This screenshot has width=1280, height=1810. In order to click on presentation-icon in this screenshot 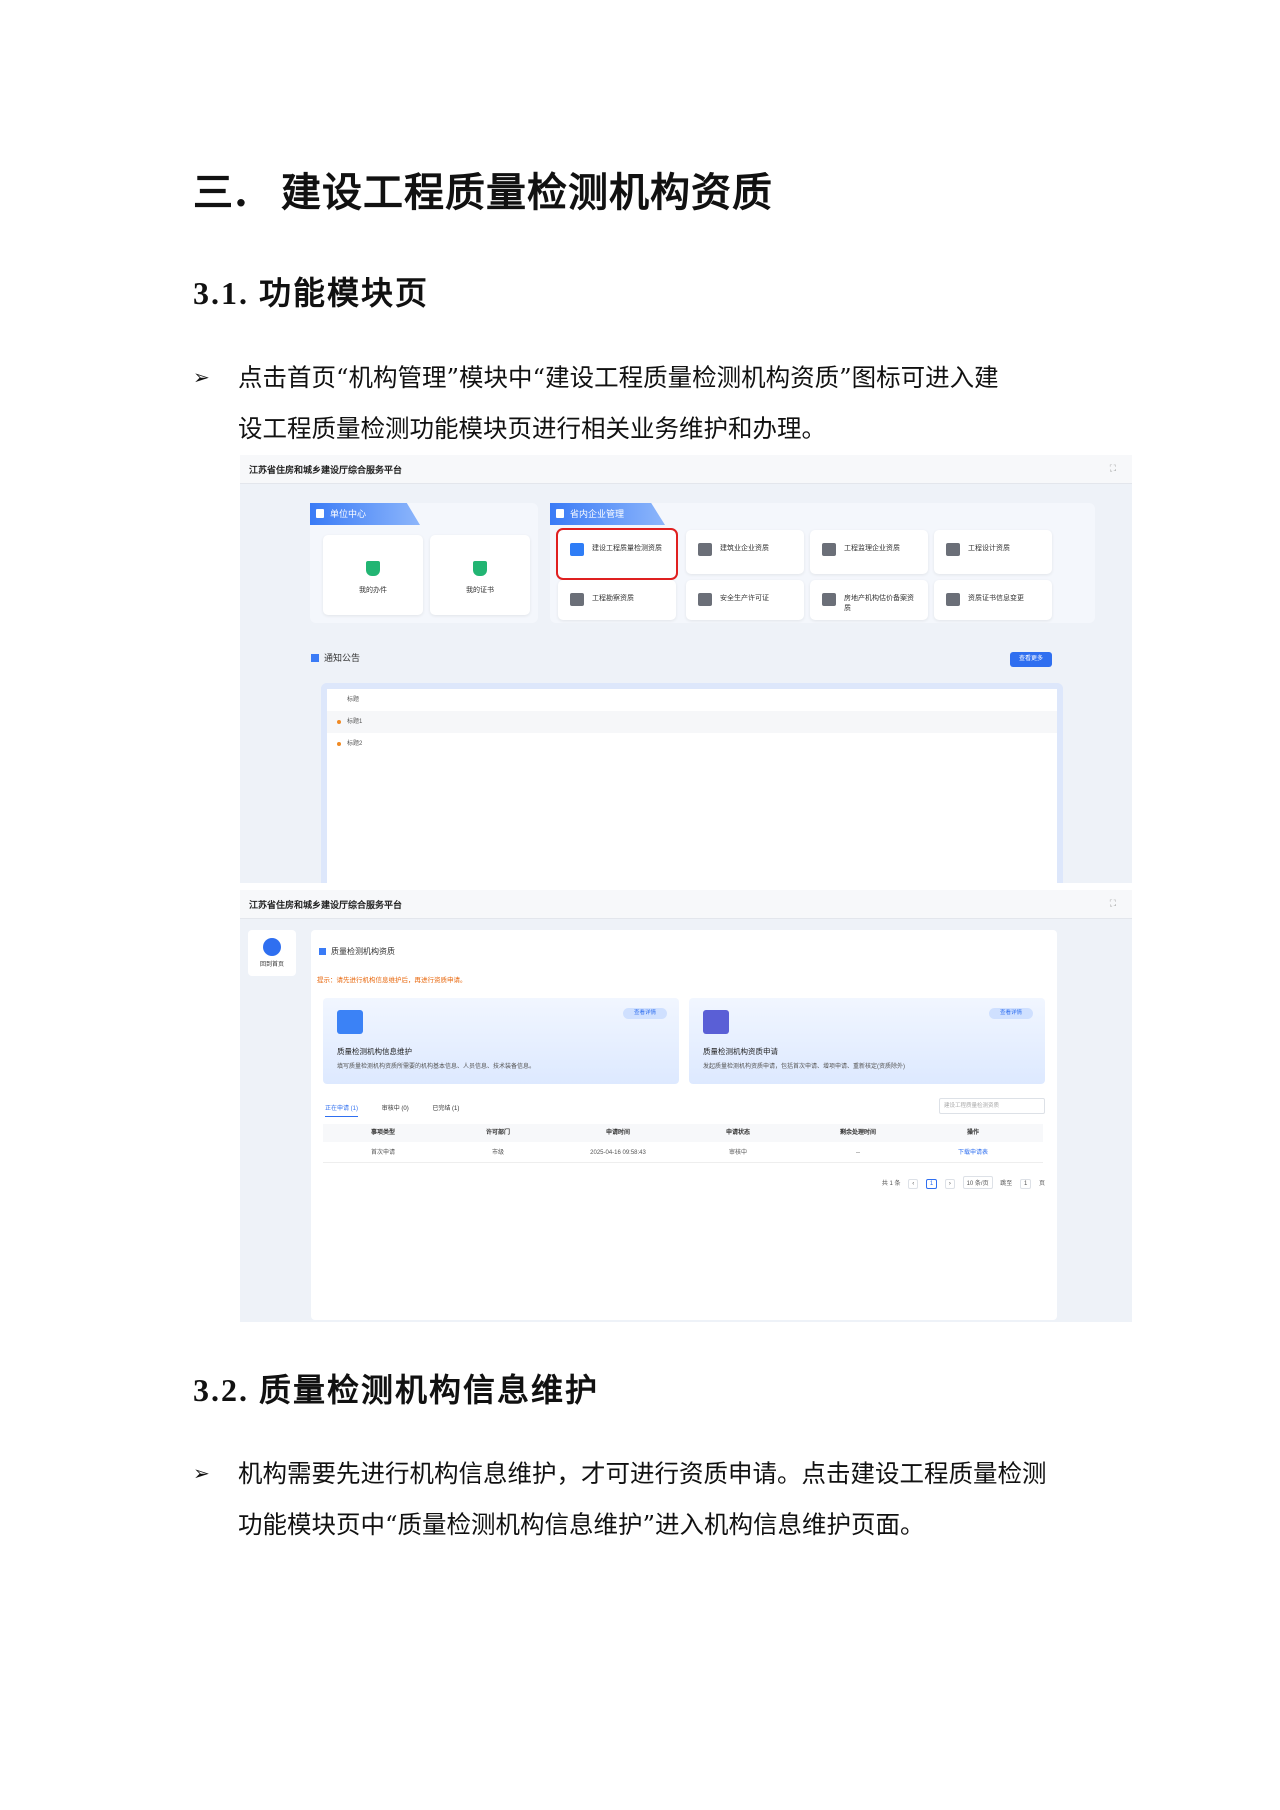, I will do `click(716, 1022)`.